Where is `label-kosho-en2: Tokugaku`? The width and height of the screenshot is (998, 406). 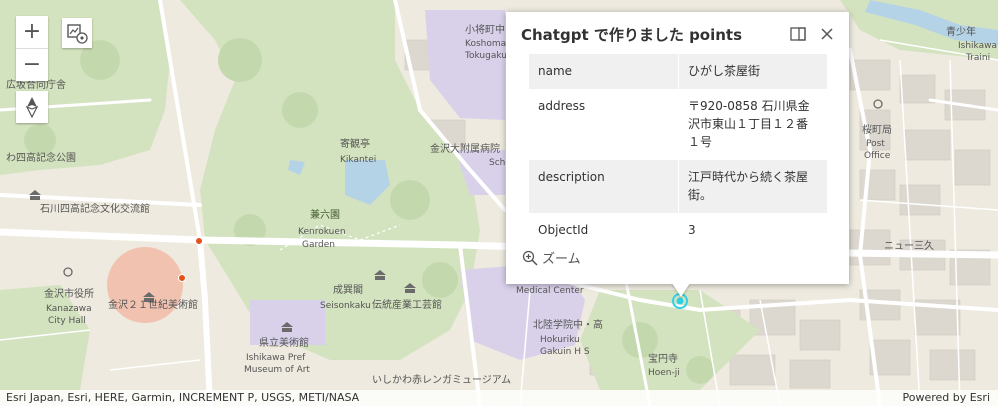 label-kosho-en2: Tokugaku is located at coordinates (485, 56).